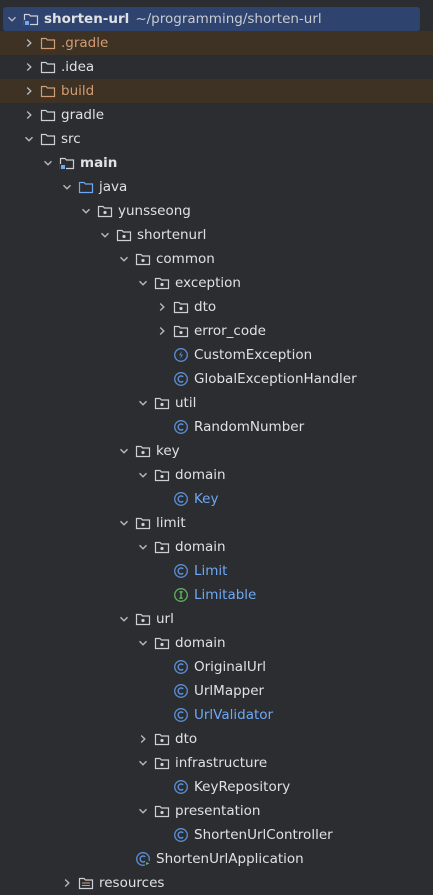 This screenshot has width=433, height=895. I want to click on item-label: Limitable, so click(225, 595).